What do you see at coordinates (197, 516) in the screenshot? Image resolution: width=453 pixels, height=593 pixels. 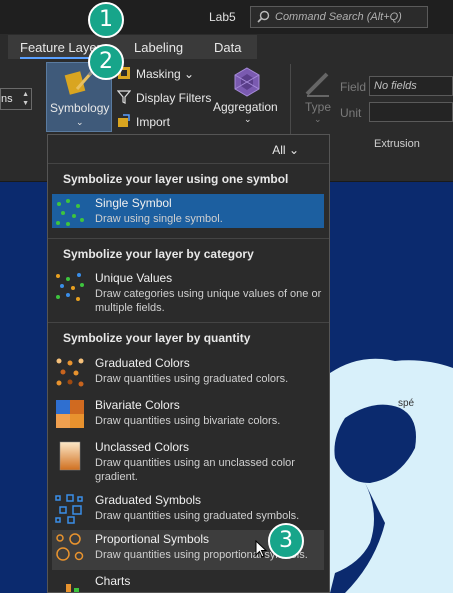 I see `menu-item-description: Draw quantities using graduated symbols.` at bounding box center [197, 516].